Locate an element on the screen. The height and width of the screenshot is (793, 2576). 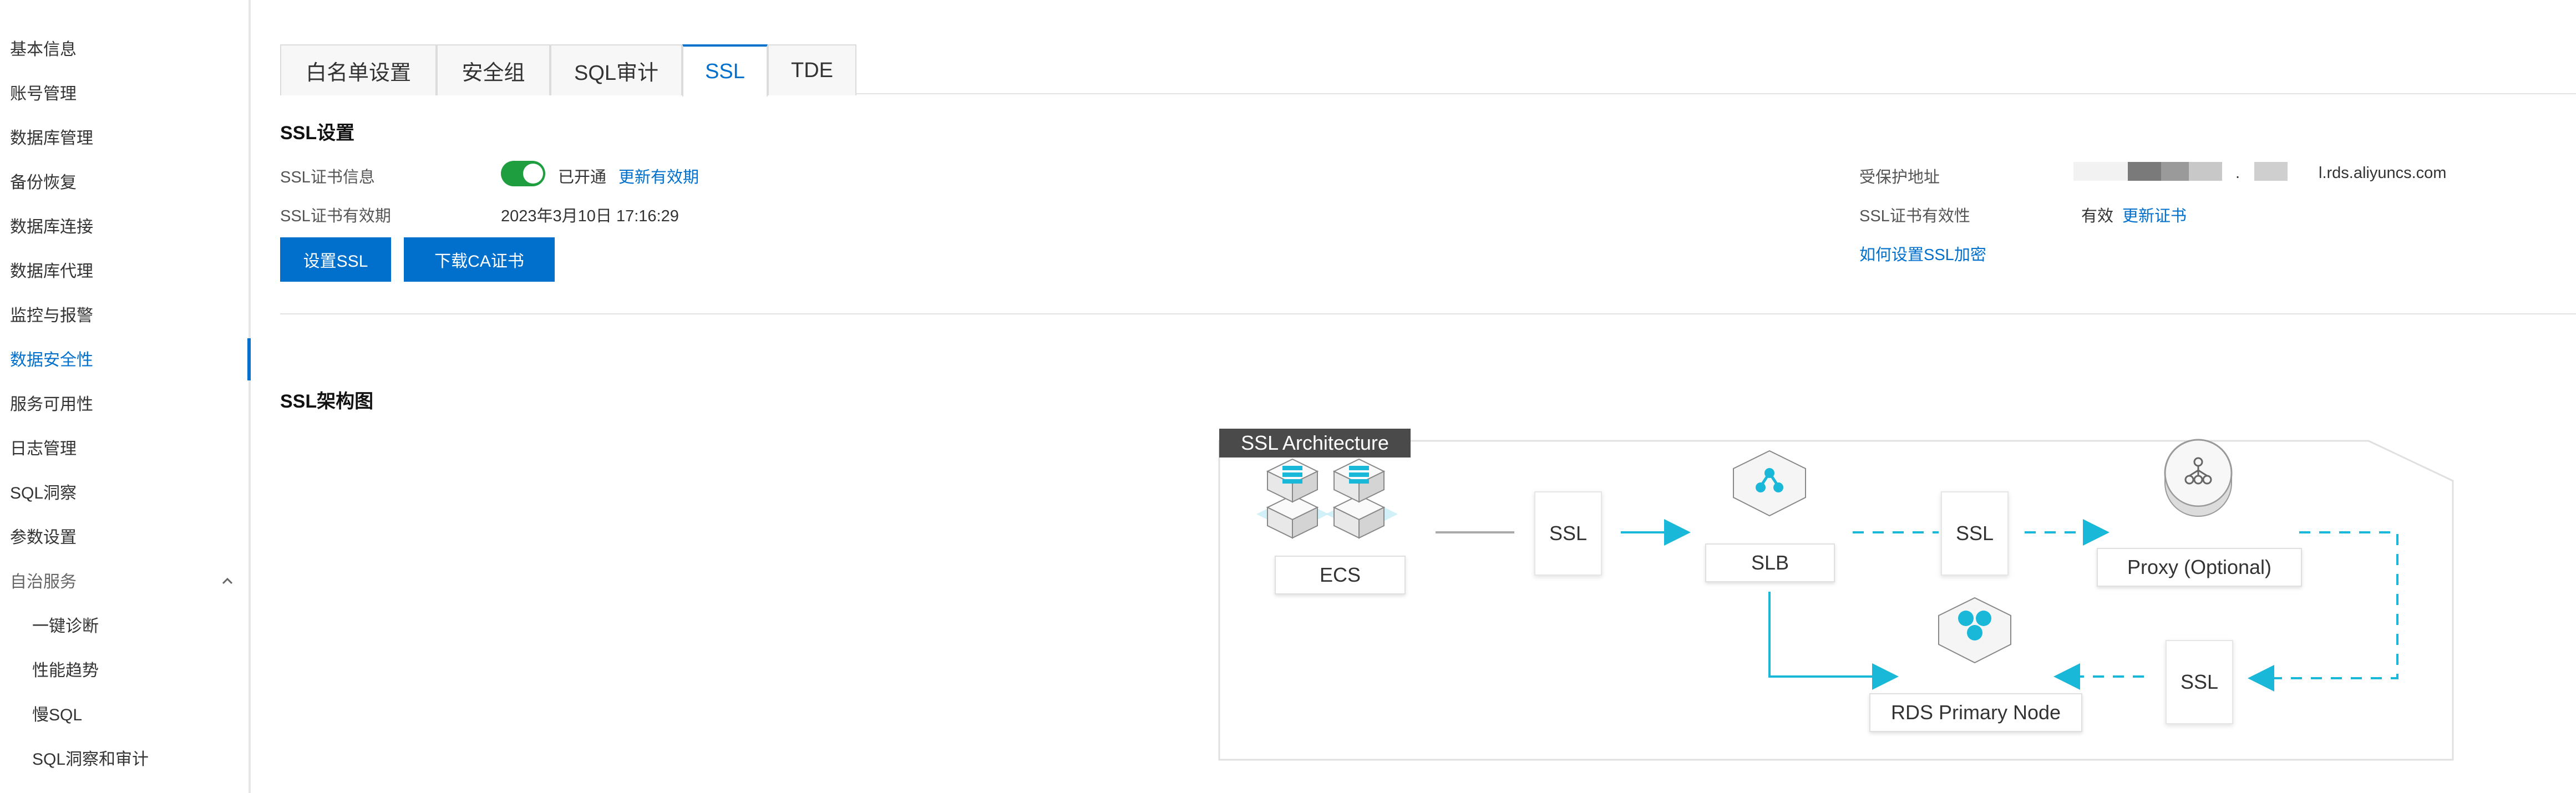
sidebar-item-service-availability: 服务可用性 is located at coordinates (51, 405).